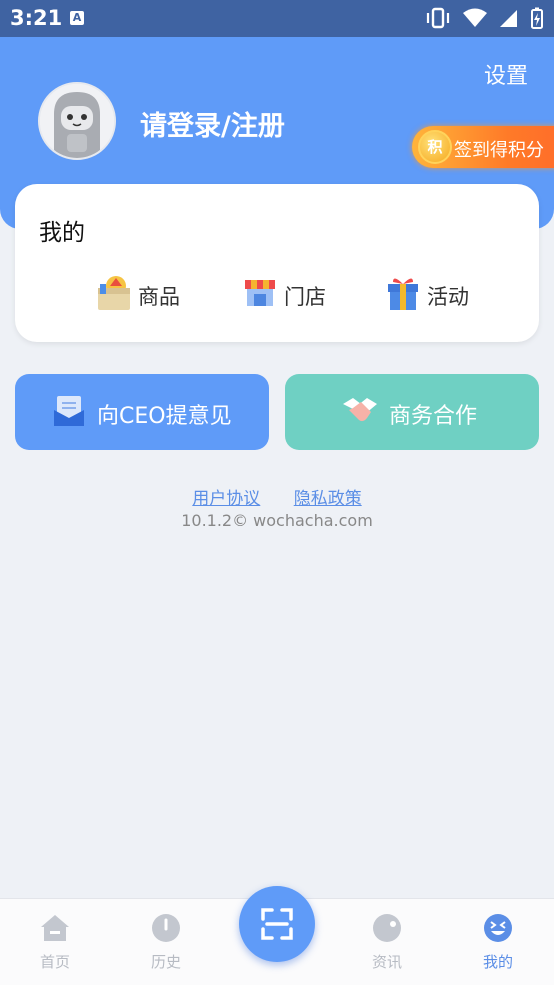  What do you see at coordinates (277, 496) in the screenshot?
I see `legal-links: 用户协议 隐私政策` at bounding box center [277, 496].